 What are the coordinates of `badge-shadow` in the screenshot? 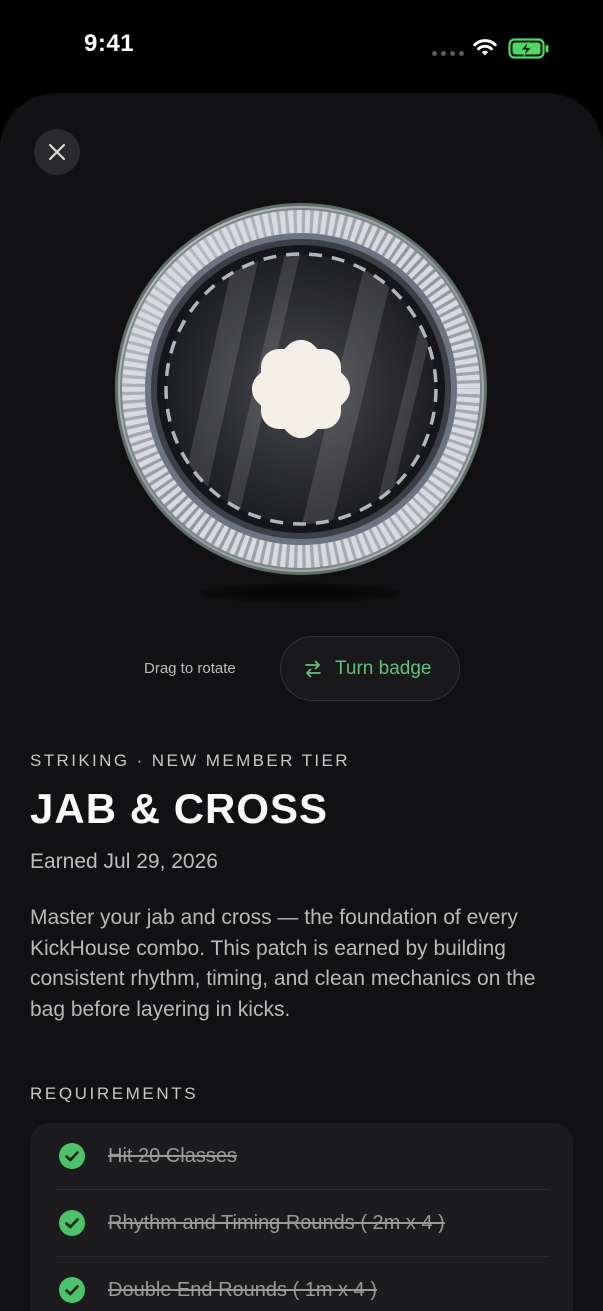 It's located at (300, 593).